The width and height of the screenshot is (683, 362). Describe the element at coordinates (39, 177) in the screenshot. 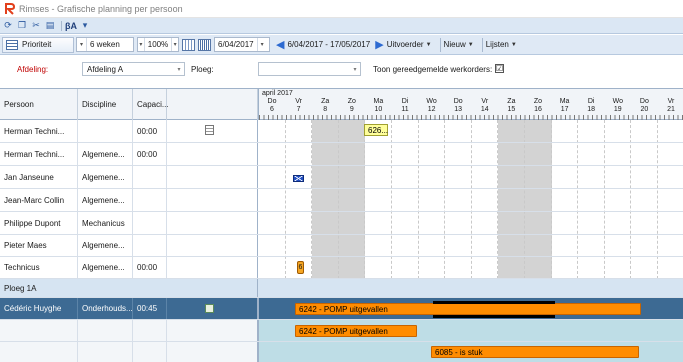

I see `person-name: Jan Janseune` at that location.